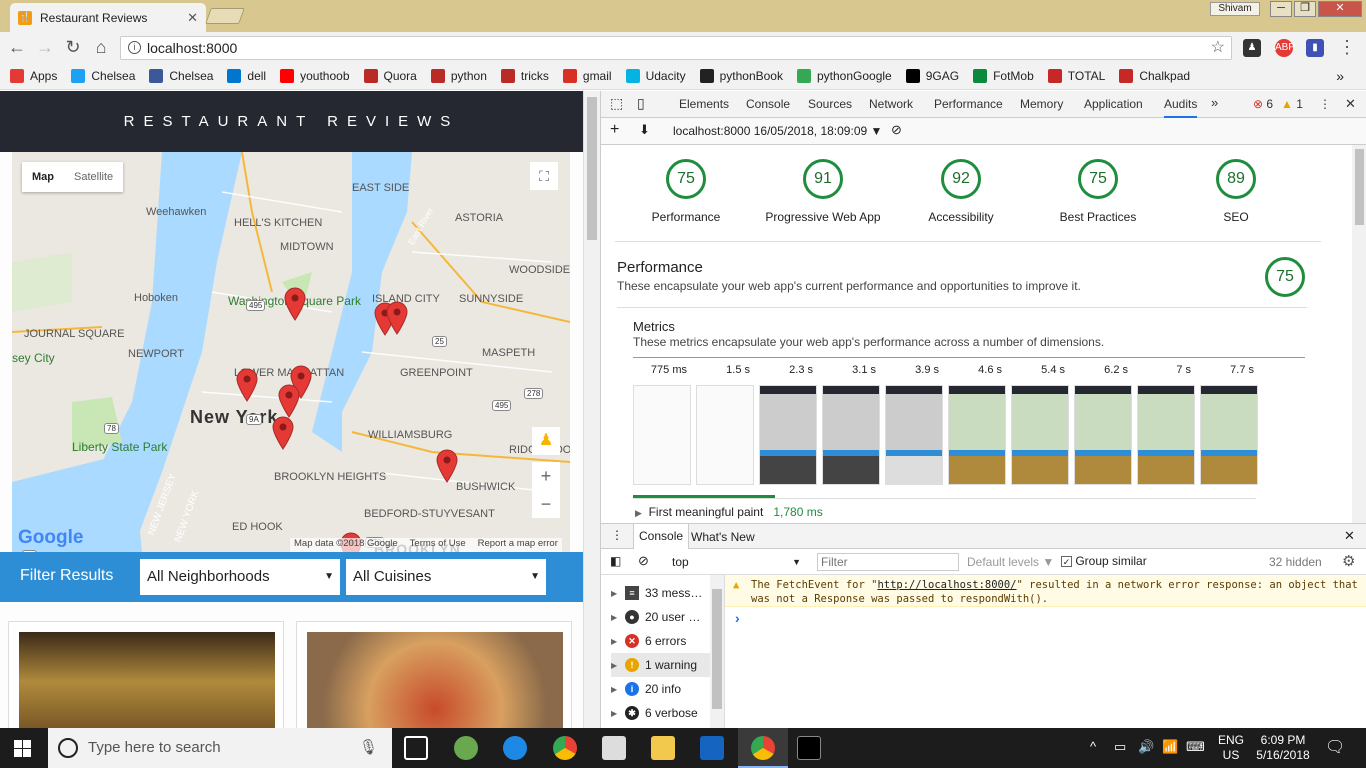 The height and width of the screenshot is (768, 1366). Describe the element at coordinates (641, 103) in the screenshot. I see `device-toolbar-icon: ▯` at that location.